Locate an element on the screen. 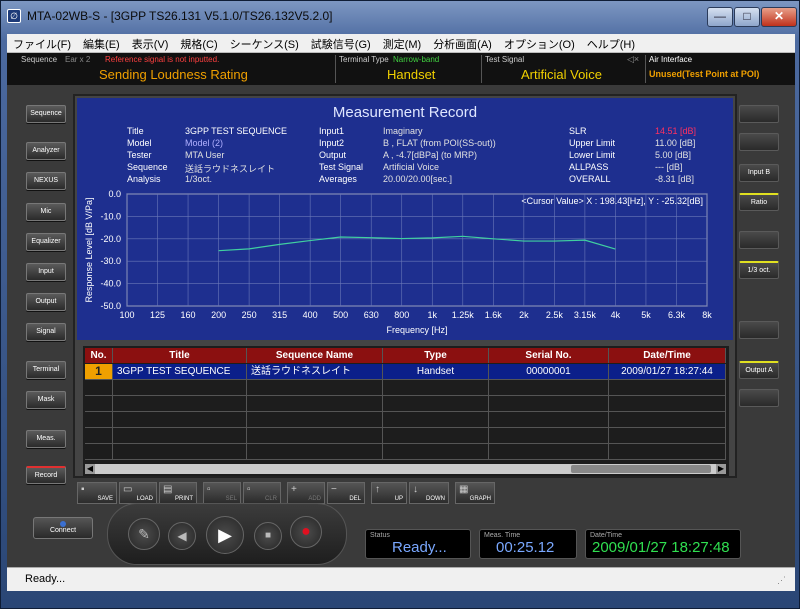 The width and height of the screenshot is (800, 609). menu-test-signal: 試験信号(G) is located at coordinates (341, 43).